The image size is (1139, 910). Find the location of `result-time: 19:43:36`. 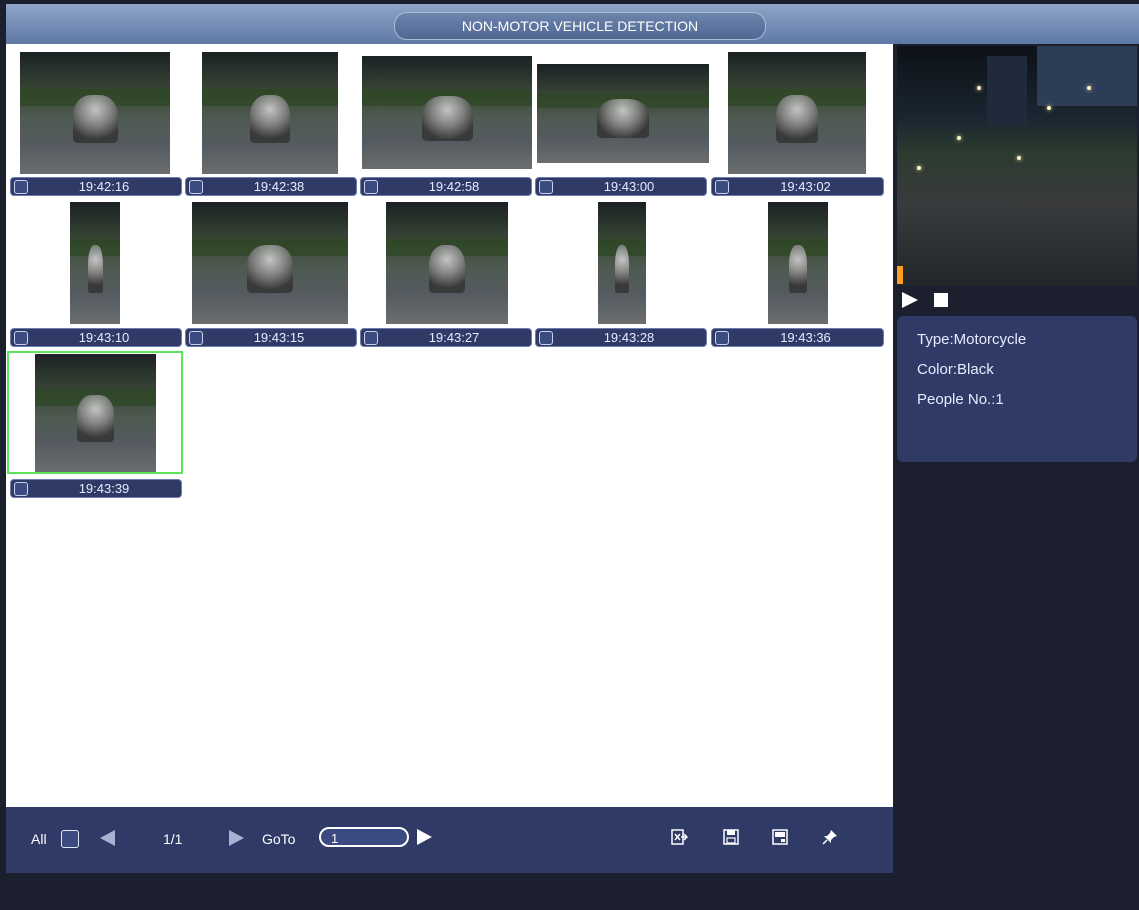

result-time: 19:43:36 is located at coordinates (805, 337).